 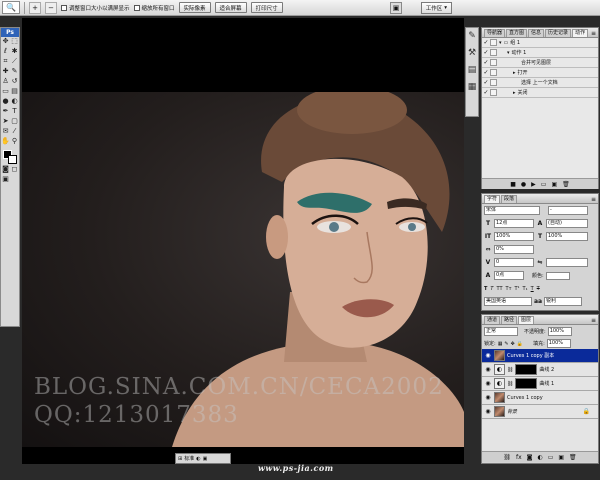 What do you see at coordinates (136, 7) in the screenshot?
I see `checkbox-box` at bounding box center [136, 7].